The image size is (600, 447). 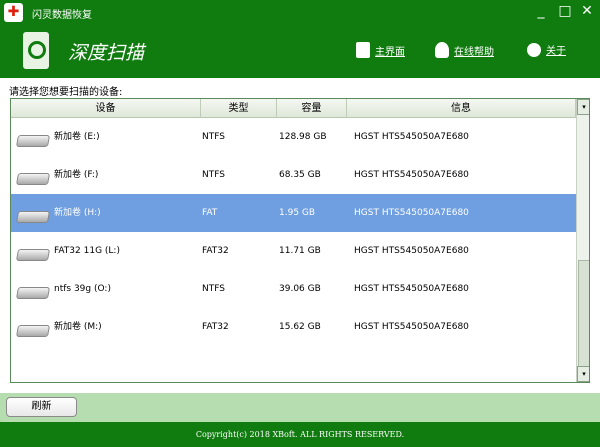 What do you see at coordinates (565, 11) in the screenshot?
I see `maximize-button: □` at bounding box center [565, 11].